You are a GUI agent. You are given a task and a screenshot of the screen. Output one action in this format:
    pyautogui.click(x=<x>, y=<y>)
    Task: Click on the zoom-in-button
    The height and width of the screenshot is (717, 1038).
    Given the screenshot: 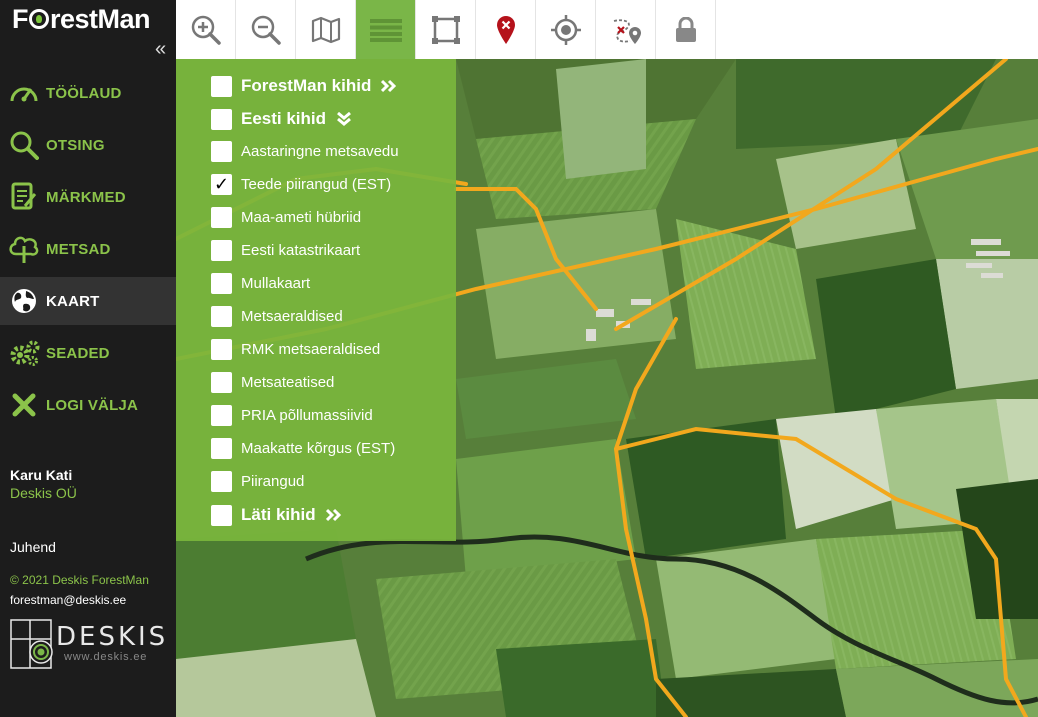 What is the action you would take?
    pyautogui.click(x=206, y=29)
    